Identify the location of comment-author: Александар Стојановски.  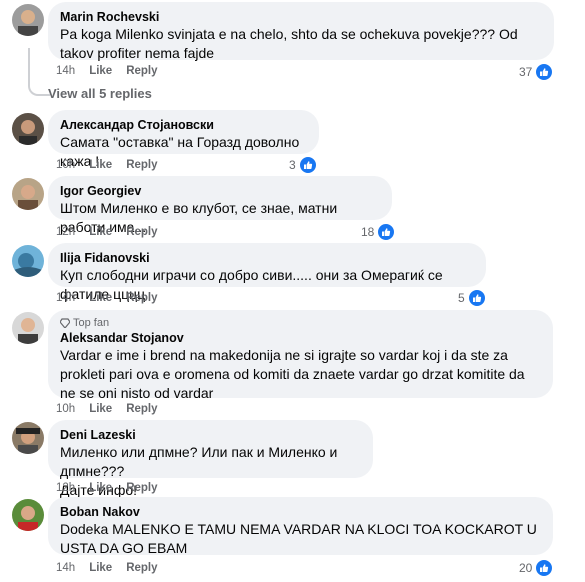
(183, 125).